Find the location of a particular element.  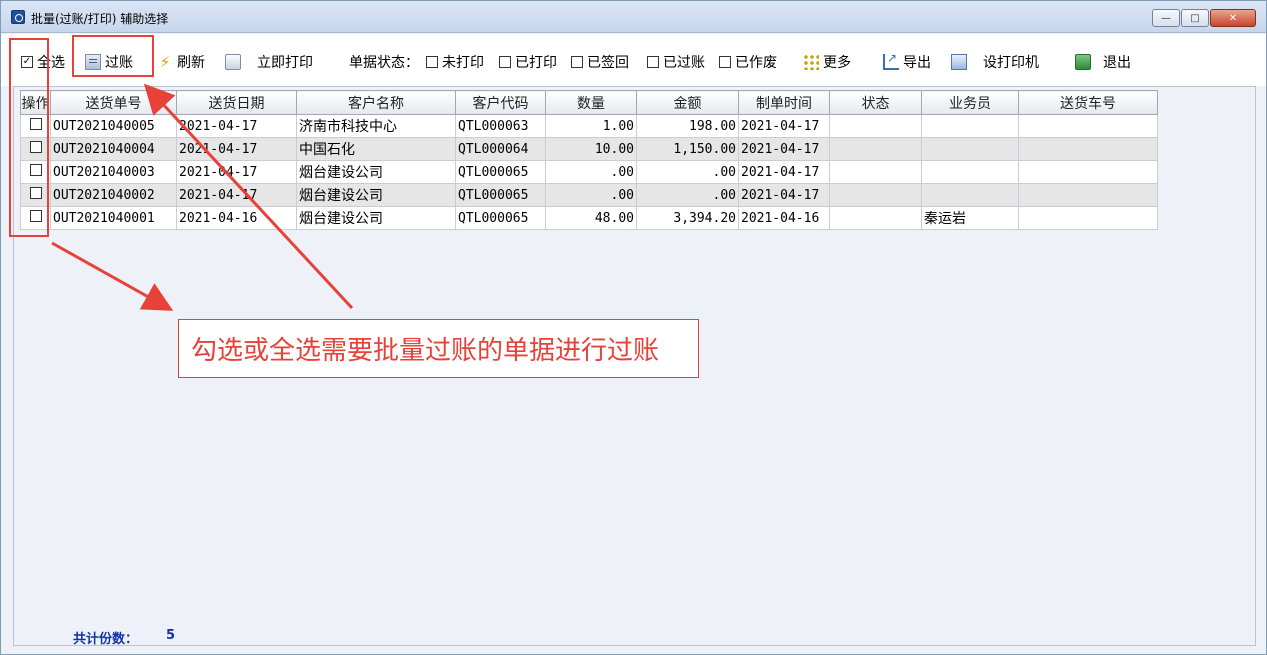

cell-amount: .00 is located at coordinates (687, 195).